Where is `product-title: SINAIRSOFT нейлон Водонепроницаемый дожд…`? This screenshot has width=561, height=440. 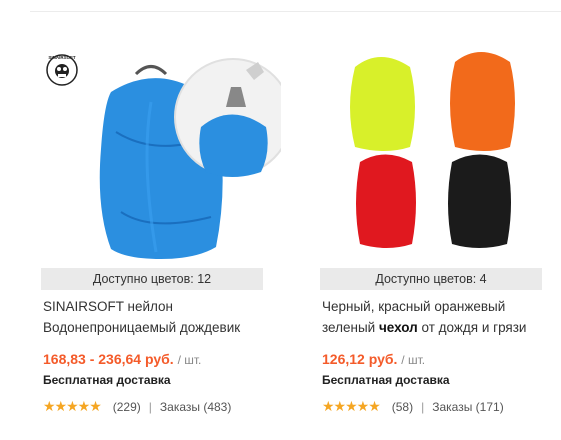
product-title: SINAIRSOFT нейлон Водонепроницаемый дожд… is located at coordinates (155, 317).